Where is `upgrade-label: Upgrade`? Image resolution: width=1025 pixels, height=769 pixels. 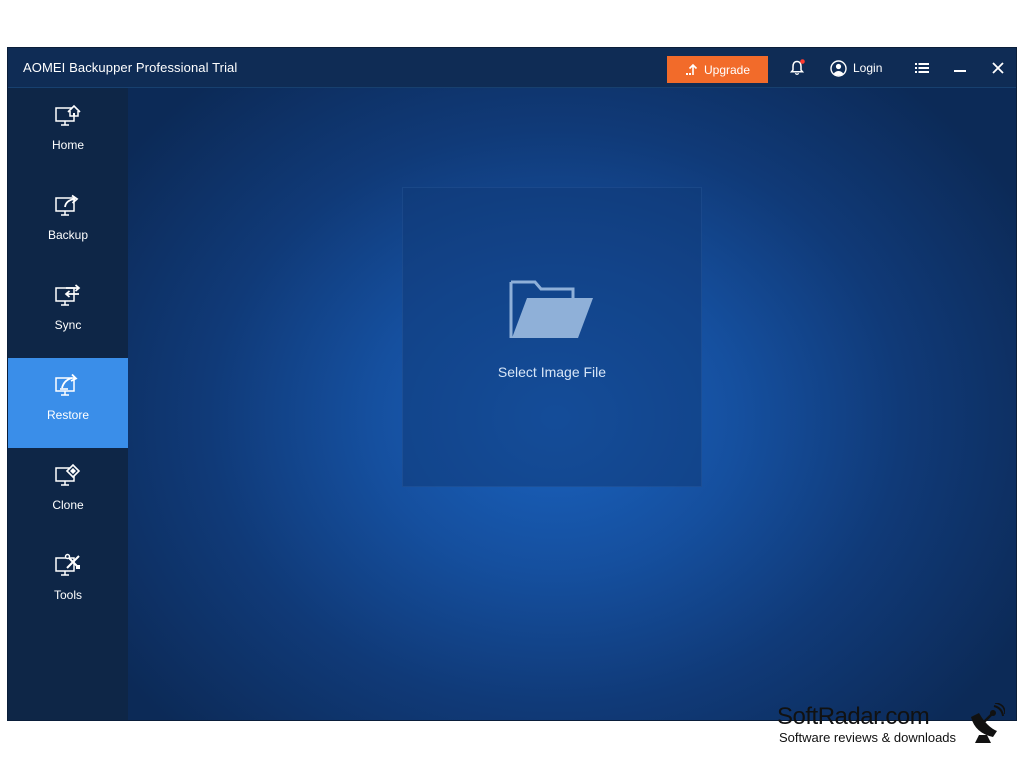 upgrade-label: Upgrade is located at coordinates (727, 69).